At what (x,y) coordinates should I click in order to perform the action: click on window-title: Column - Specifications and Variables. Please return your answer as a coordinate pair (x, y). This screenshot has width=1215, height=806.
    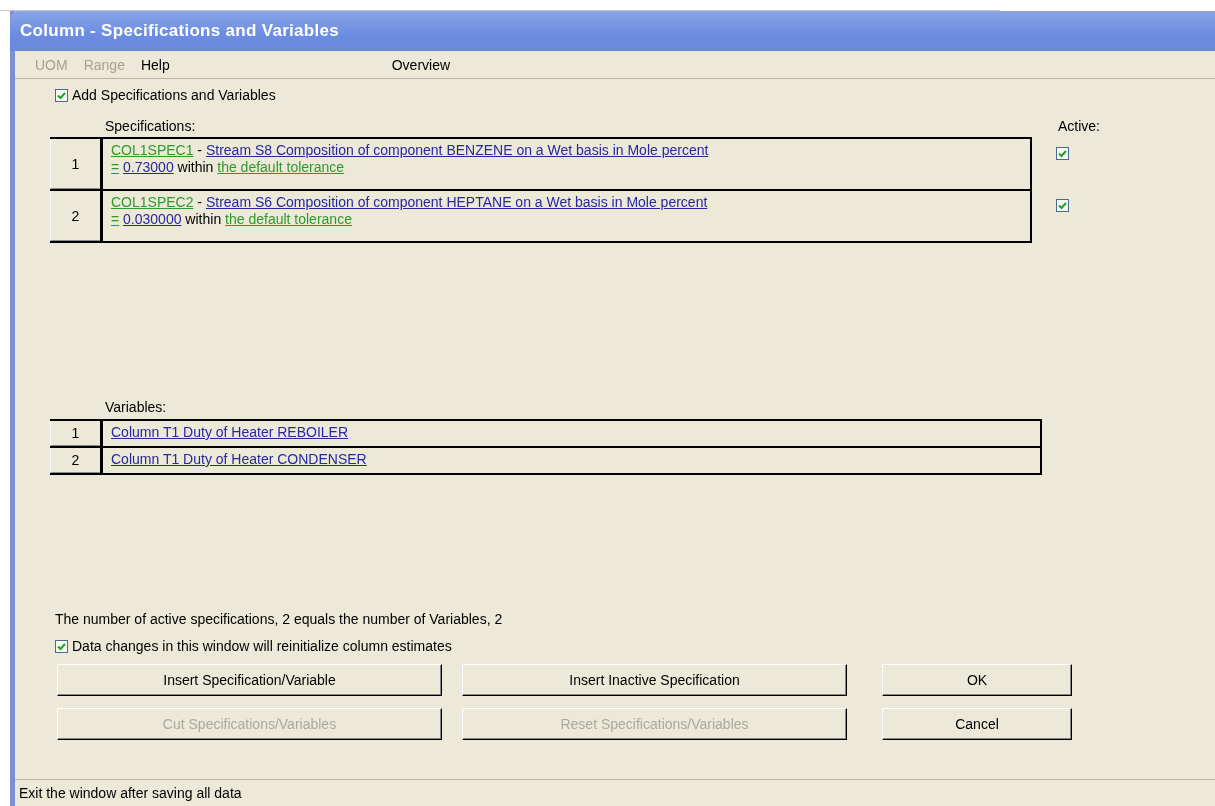
    Looking at the image, I should click on (612, 31).